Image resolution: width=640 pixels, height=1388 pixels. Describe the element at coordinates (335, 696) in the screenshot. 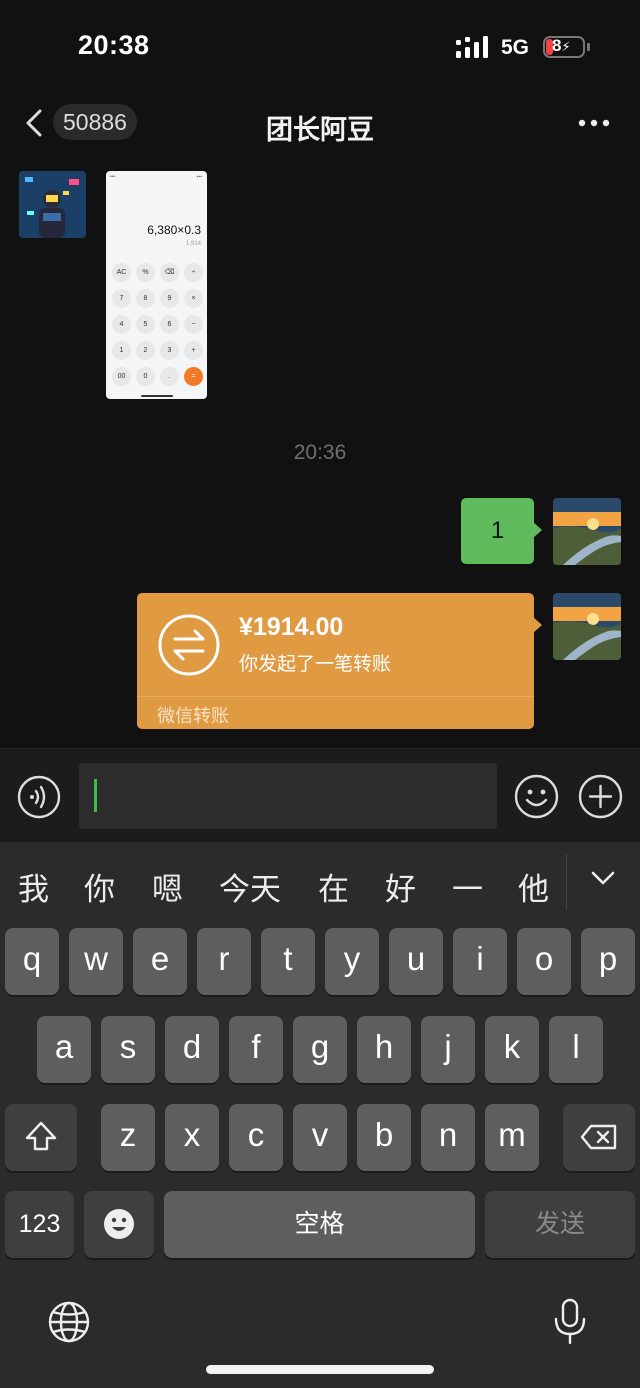

I see `transfer-divider` at that location.